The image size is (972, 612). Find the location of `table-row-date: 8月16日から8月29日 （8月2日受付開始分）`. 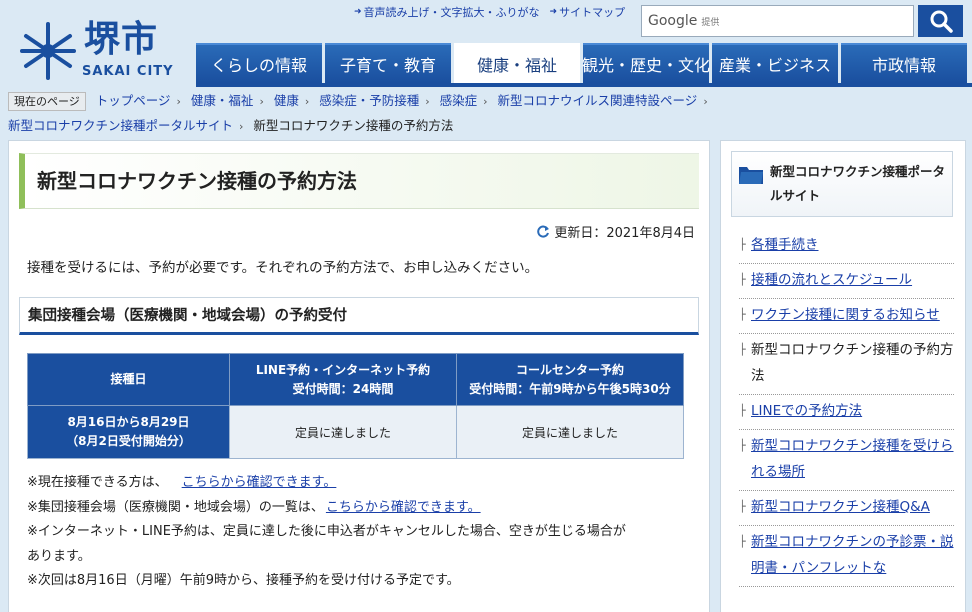

table-row-date: 8月16日から8月29日 （8月2日受付開始分） is located at coordinates (128, 432).